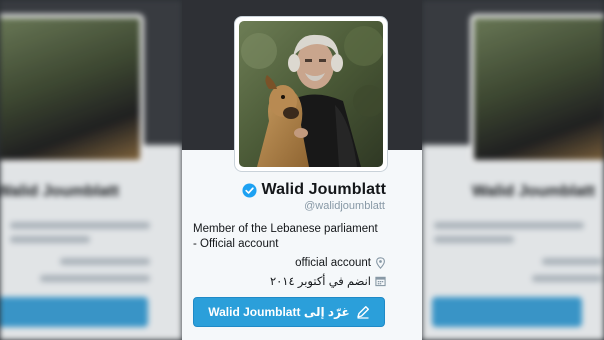 The image size is (604, 340). I want to click on verified-badge-icon, so click(249, 190).